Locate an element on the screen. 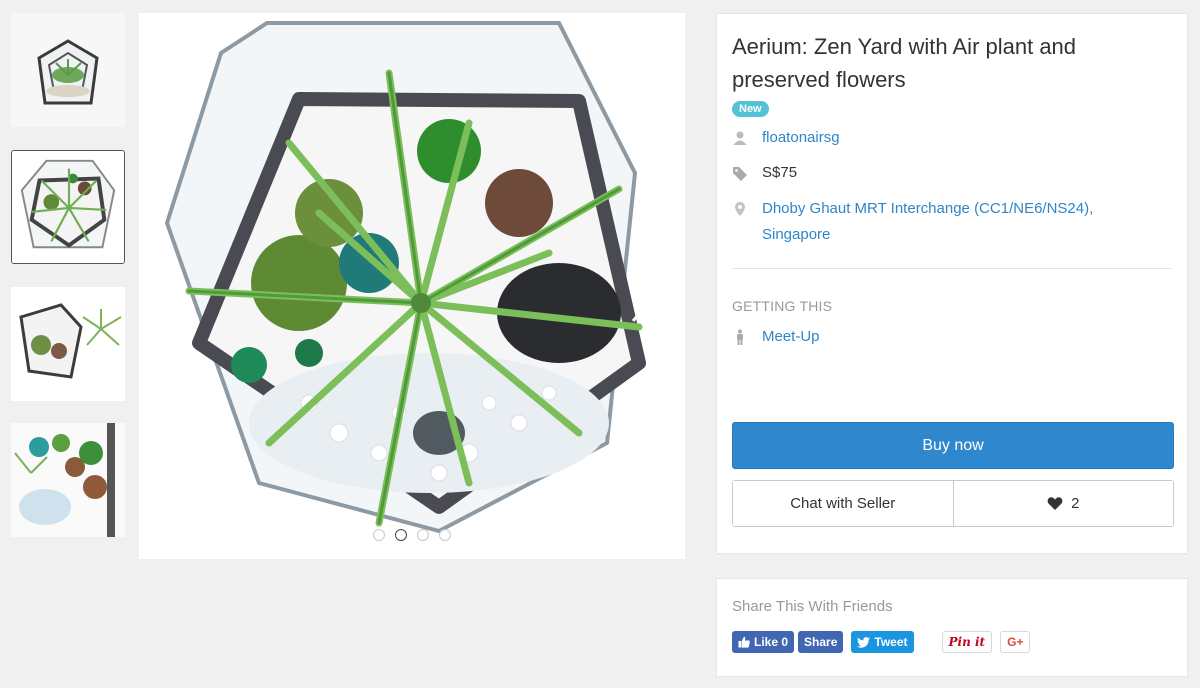 This screenshot has width=1200, height=688. like-button: 2 is located at coordinates (1063, 503).